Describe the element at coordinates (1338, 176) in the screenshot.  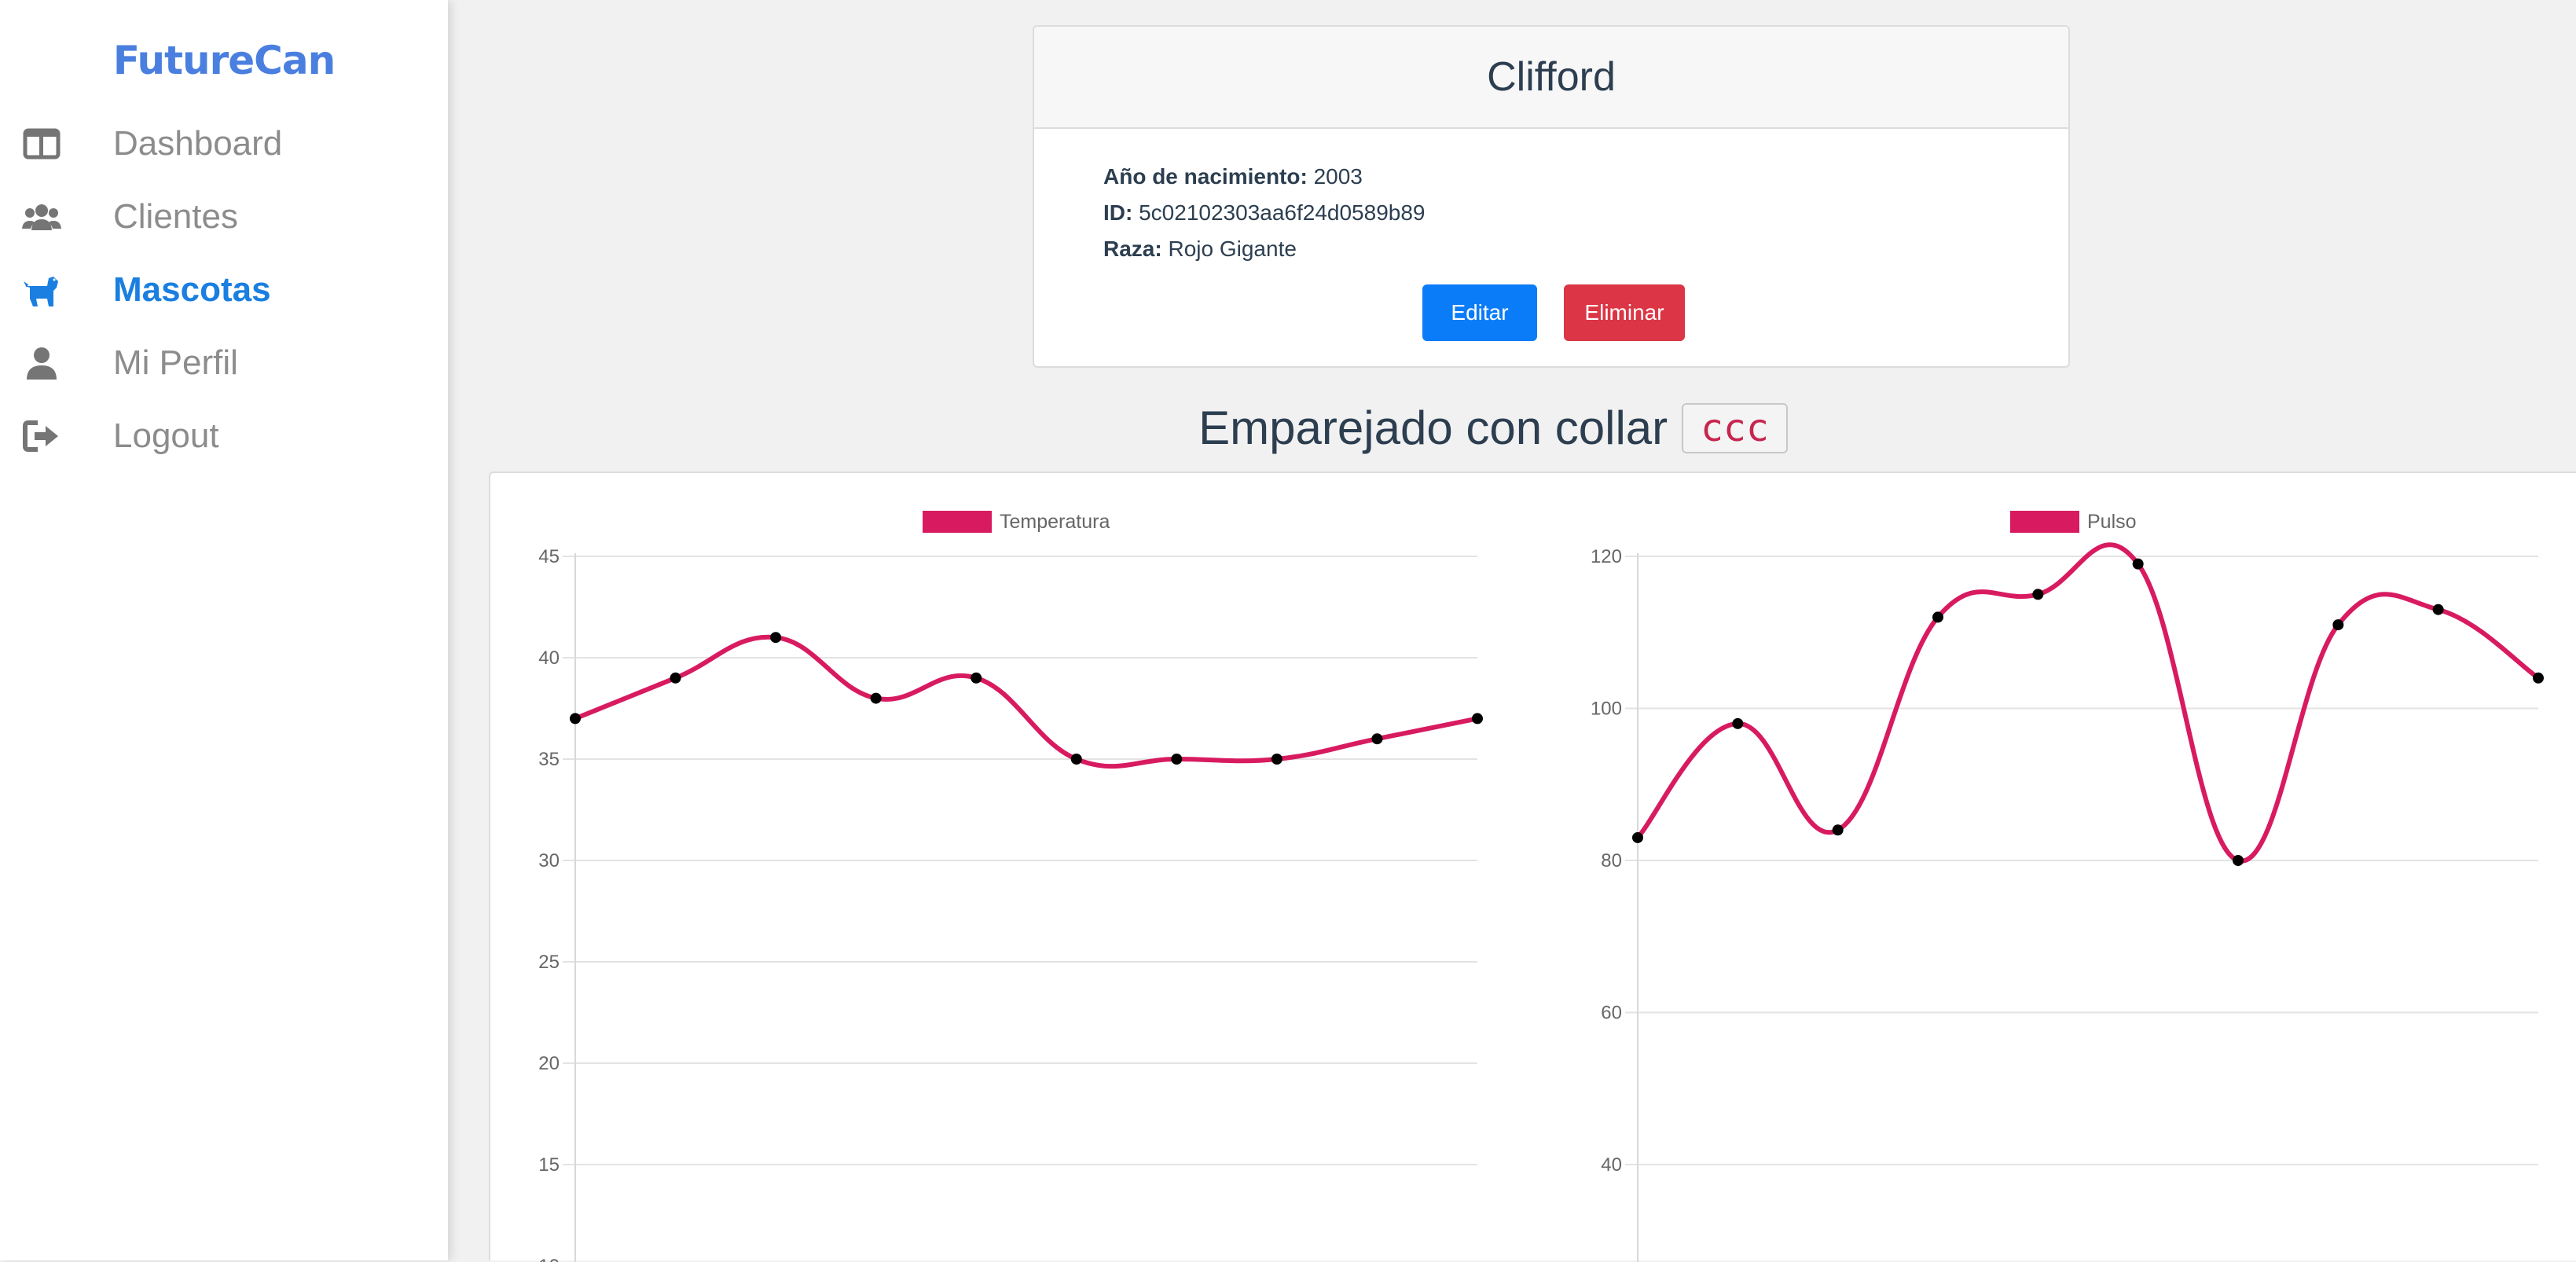
I see `birth-year-value: 2003` at that location.